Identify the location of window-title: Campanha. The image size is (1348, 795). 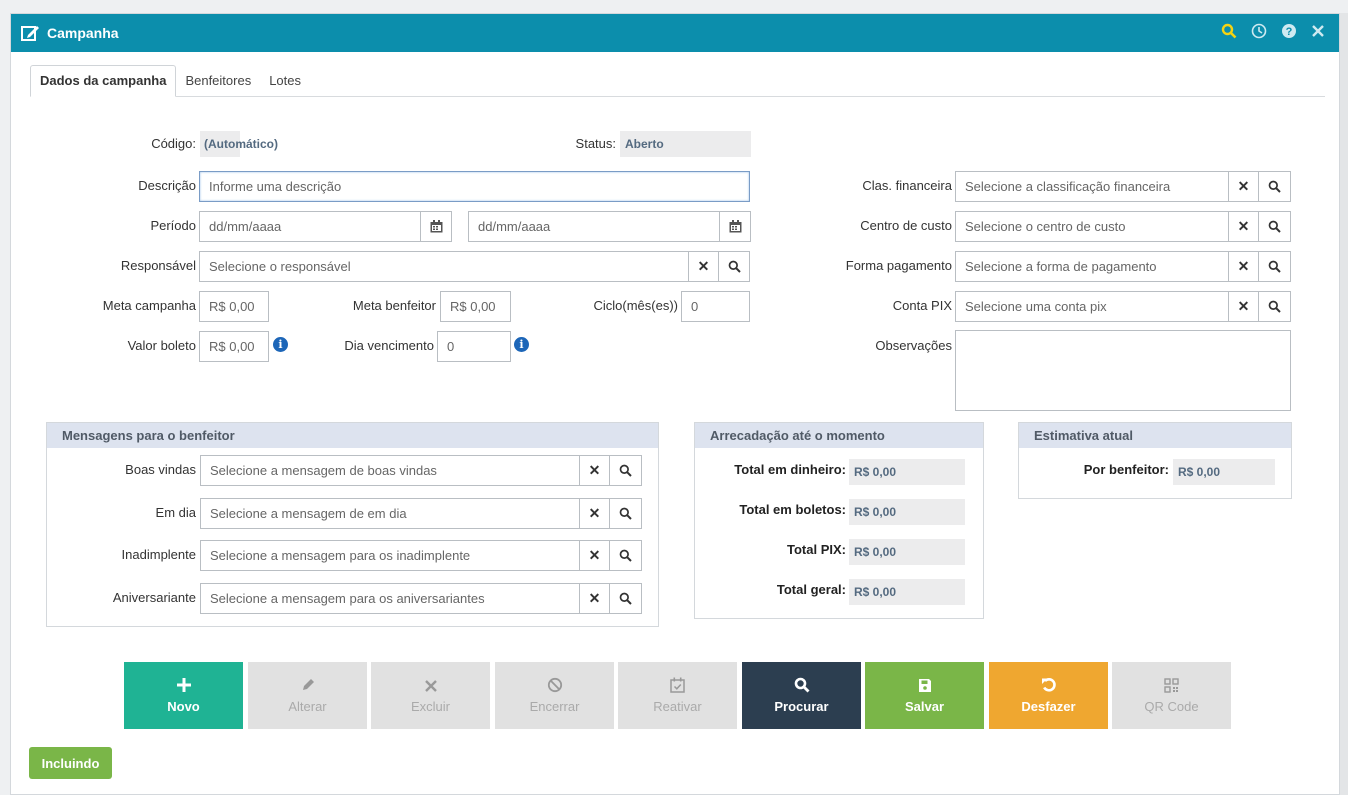
(83, 33).